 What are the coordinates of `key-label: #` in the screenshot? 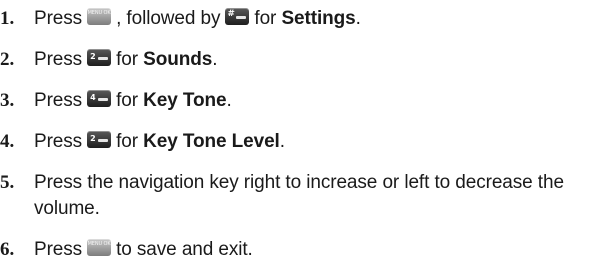 It's located at (231, 14).